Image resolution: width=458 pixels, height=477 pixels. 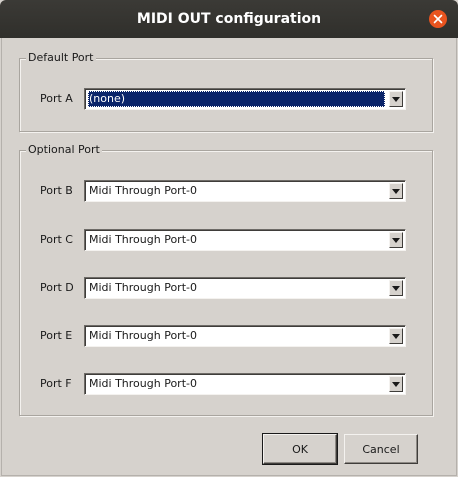 What do you see at coordinates (64, 150) in the screenshot?
I see `optional-port-legend: Optional Port` at bounding box center [64, 150].